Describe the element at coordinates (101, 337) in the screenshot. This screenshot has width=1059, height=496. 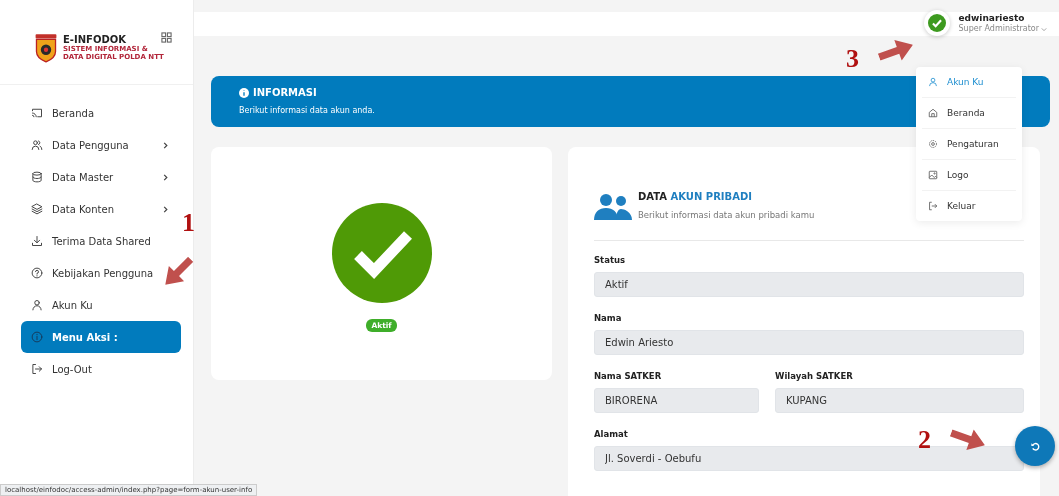
I see `sidebar-item: Menu Aksi :` at that location.